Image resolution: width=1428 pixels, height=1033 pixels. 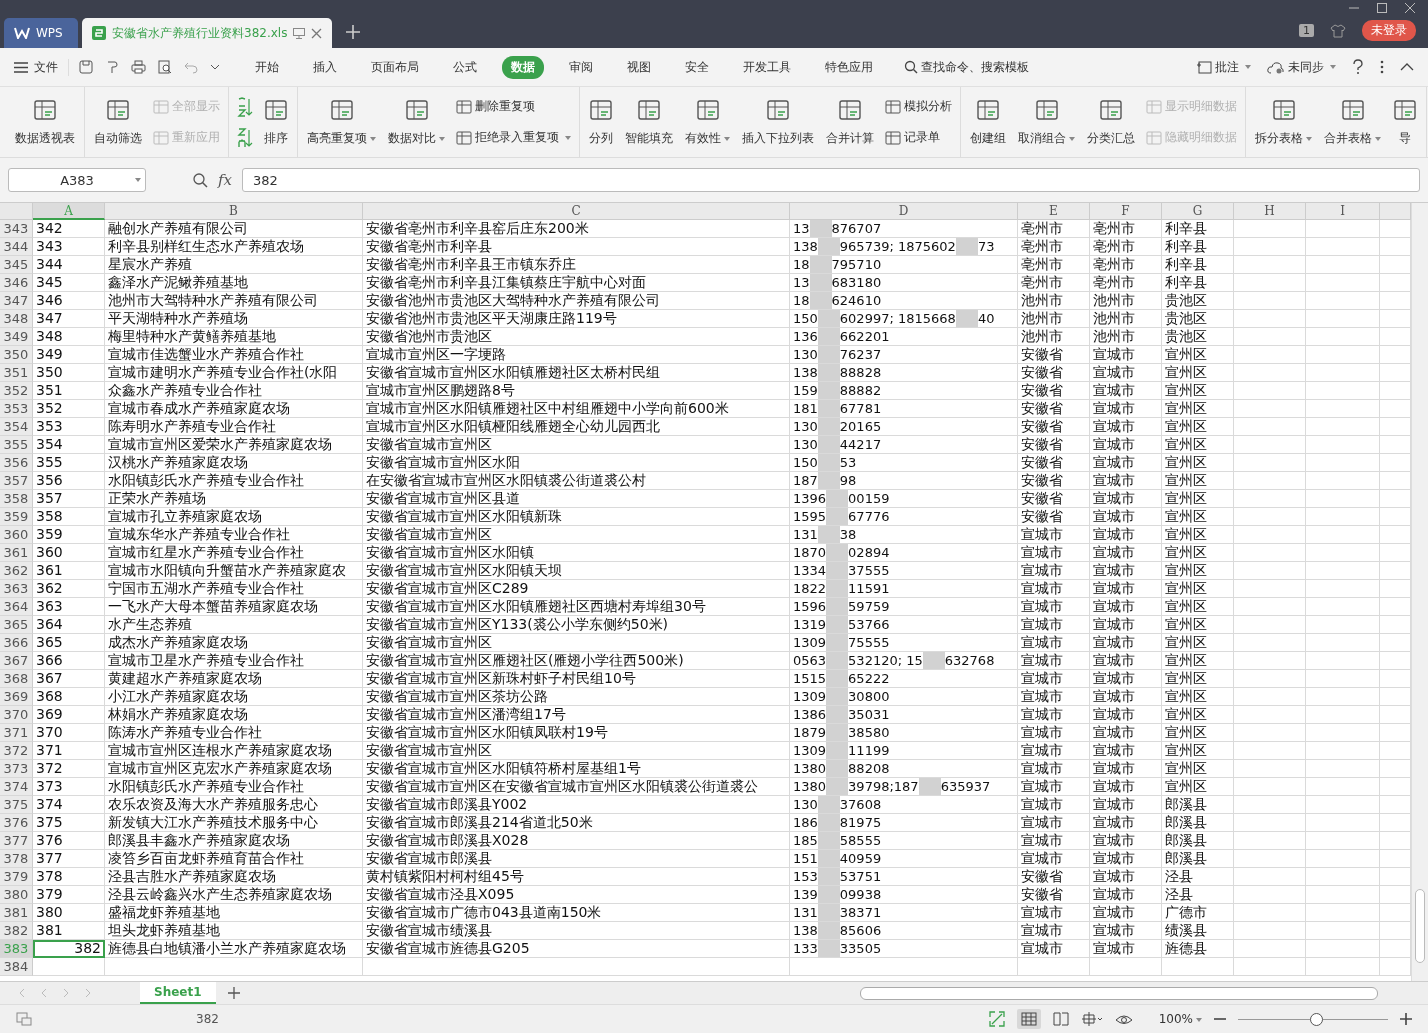 I want to click on row-header: 350, so click(x=16, y=355).